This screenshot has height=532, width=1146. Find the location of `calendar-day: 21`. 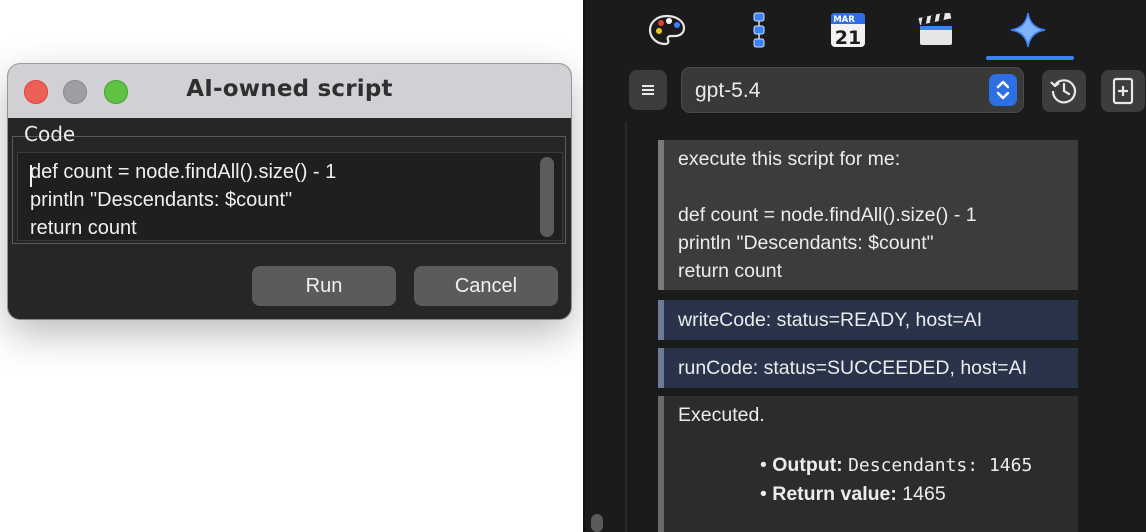

calendar-day: 21 is located at coordinates (848, 37).